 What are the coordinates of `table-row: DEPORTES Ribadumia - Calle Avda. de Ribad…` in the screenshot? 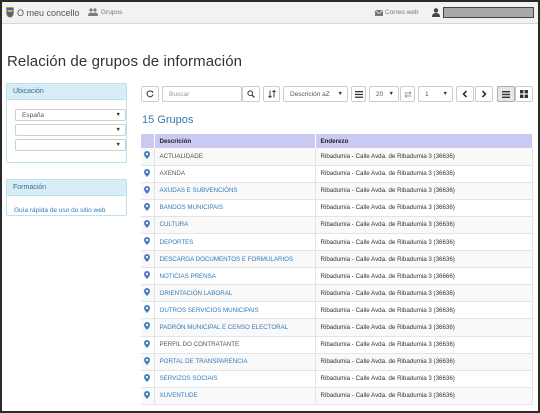 It's located at (337, 242).